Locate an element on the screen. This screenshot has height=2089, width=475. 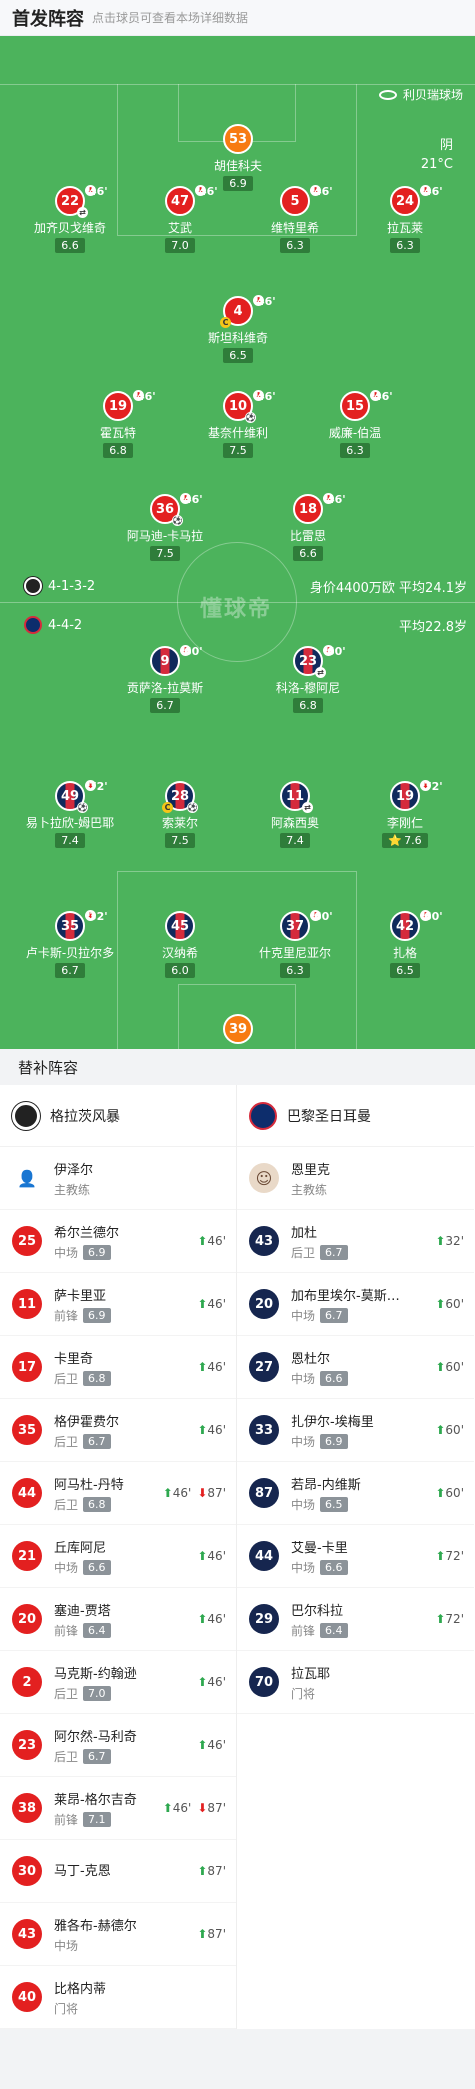
home-player: 19 ⬇ 46' 霍瓦特 6.8 is located at coordinates (118, 424).